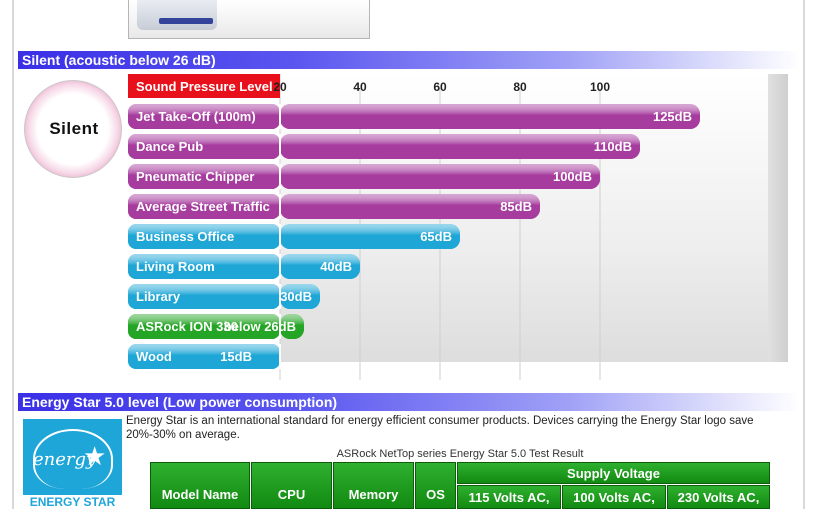 Image resolution: width=816 pixels, height=509 pixels. What do you see at coordinates (236, 356) in the screenshot?
I see `bar-value-label: 15dB` at bounding box center [236, 356].